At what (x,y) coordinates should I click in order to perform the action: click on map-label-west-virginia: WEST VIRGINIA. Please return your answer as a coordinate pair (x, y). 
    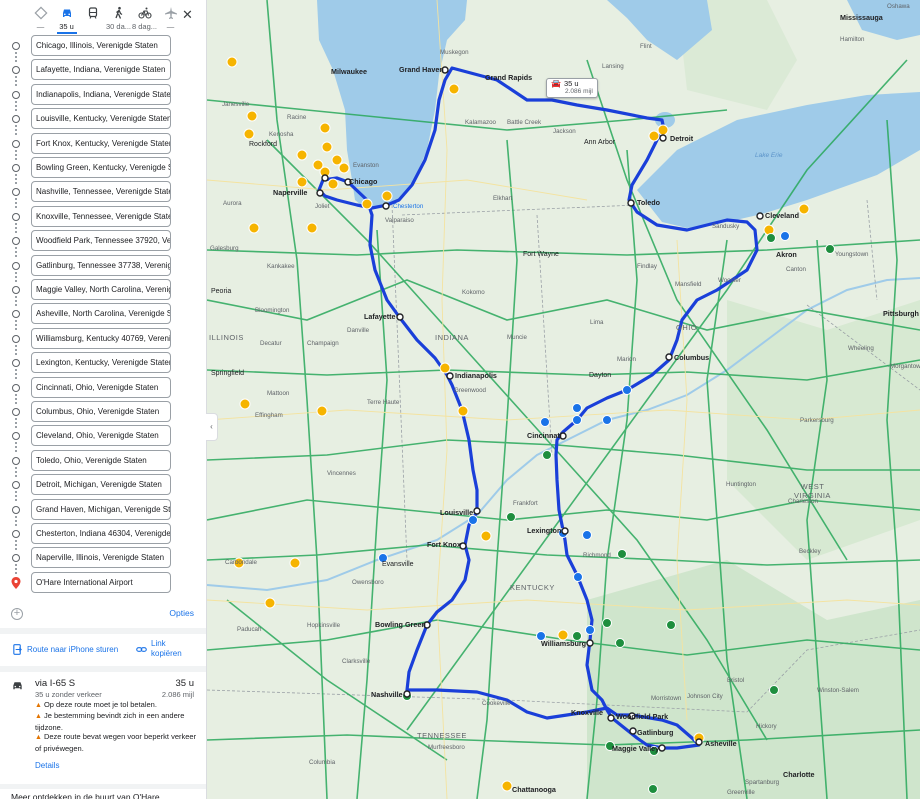
    Looking at the image, I should click on (812, 491).